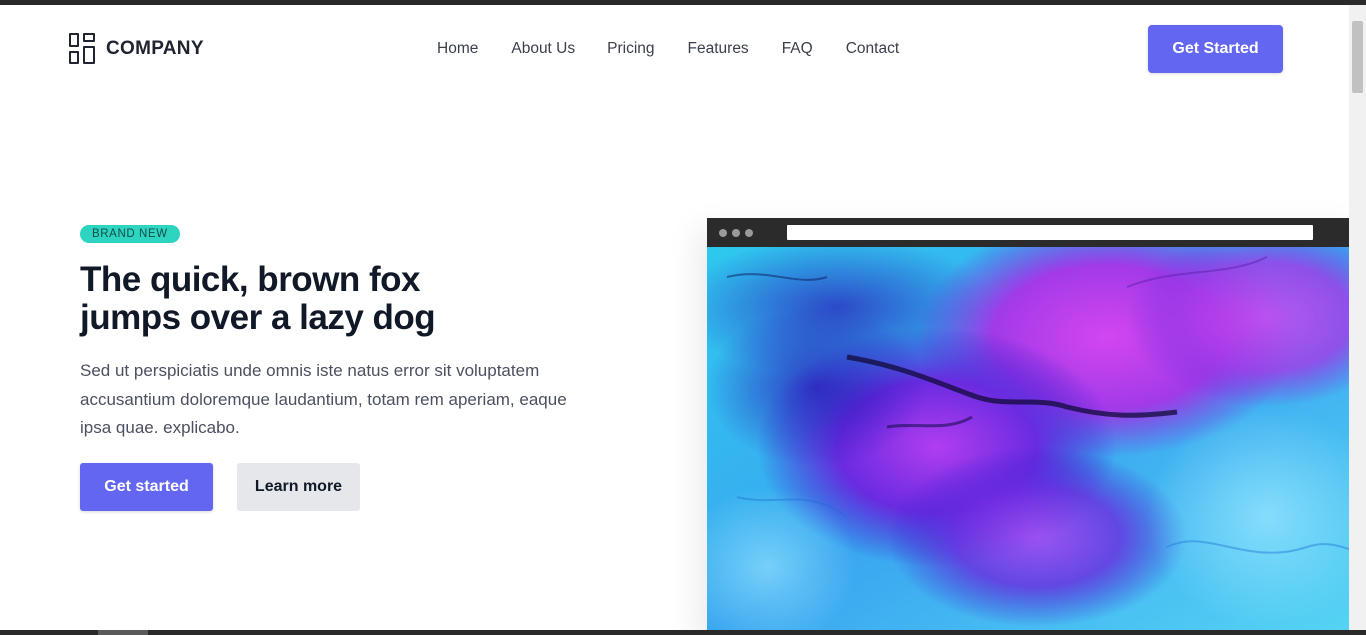 The image size is (1366, 635). I want to click on scrollbar-thumb, so click(1357, 57).